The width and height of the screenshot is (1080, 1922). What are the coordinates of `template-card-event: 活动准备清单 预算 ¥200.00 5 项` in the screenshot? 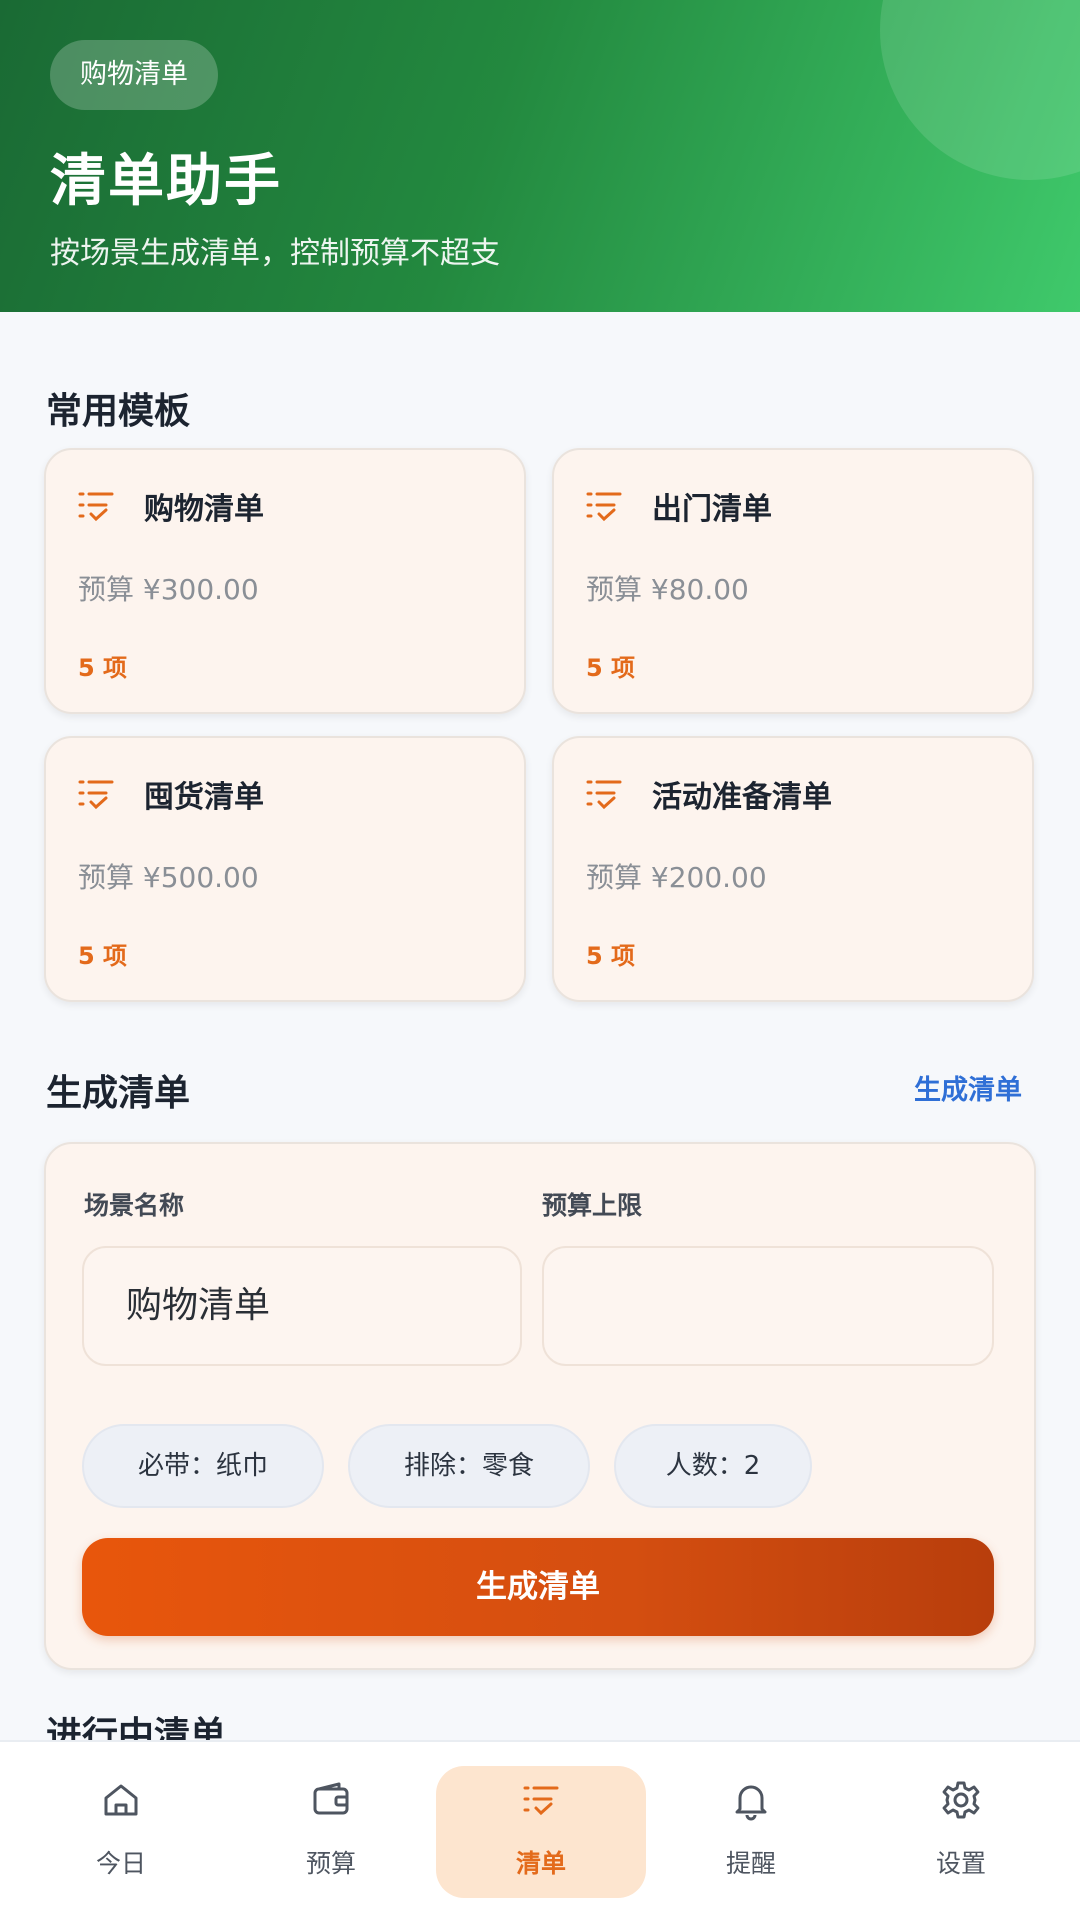 It's located at (793, 869).